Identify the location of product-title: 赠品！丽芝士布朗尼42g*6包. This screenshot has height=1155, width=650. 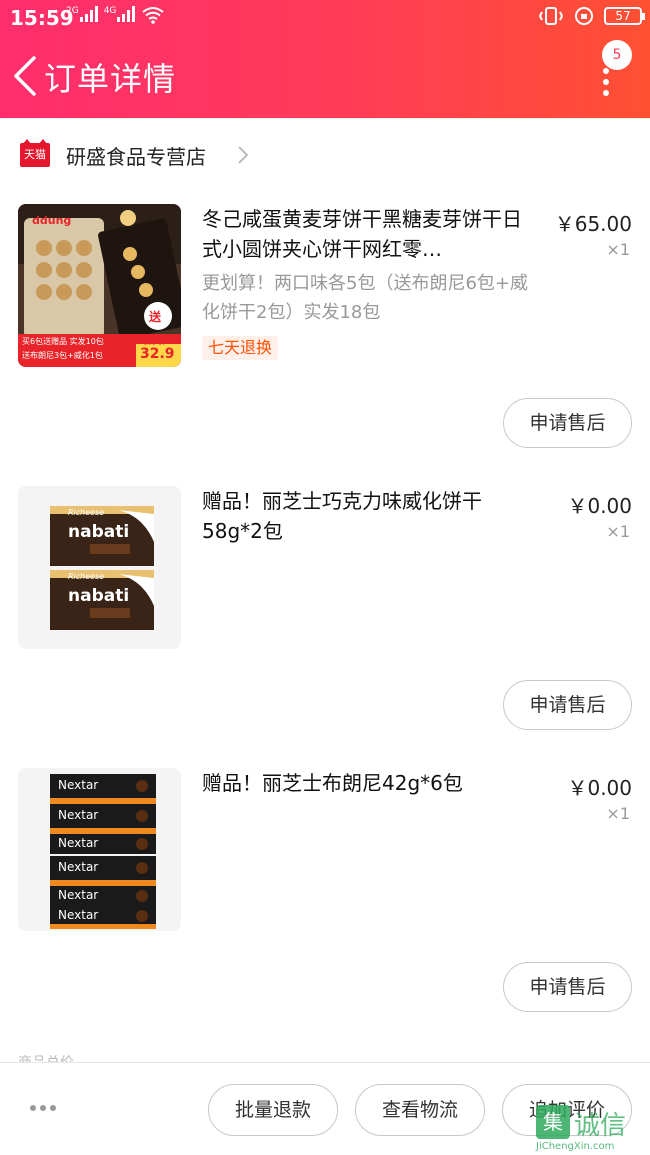
(368, 783).